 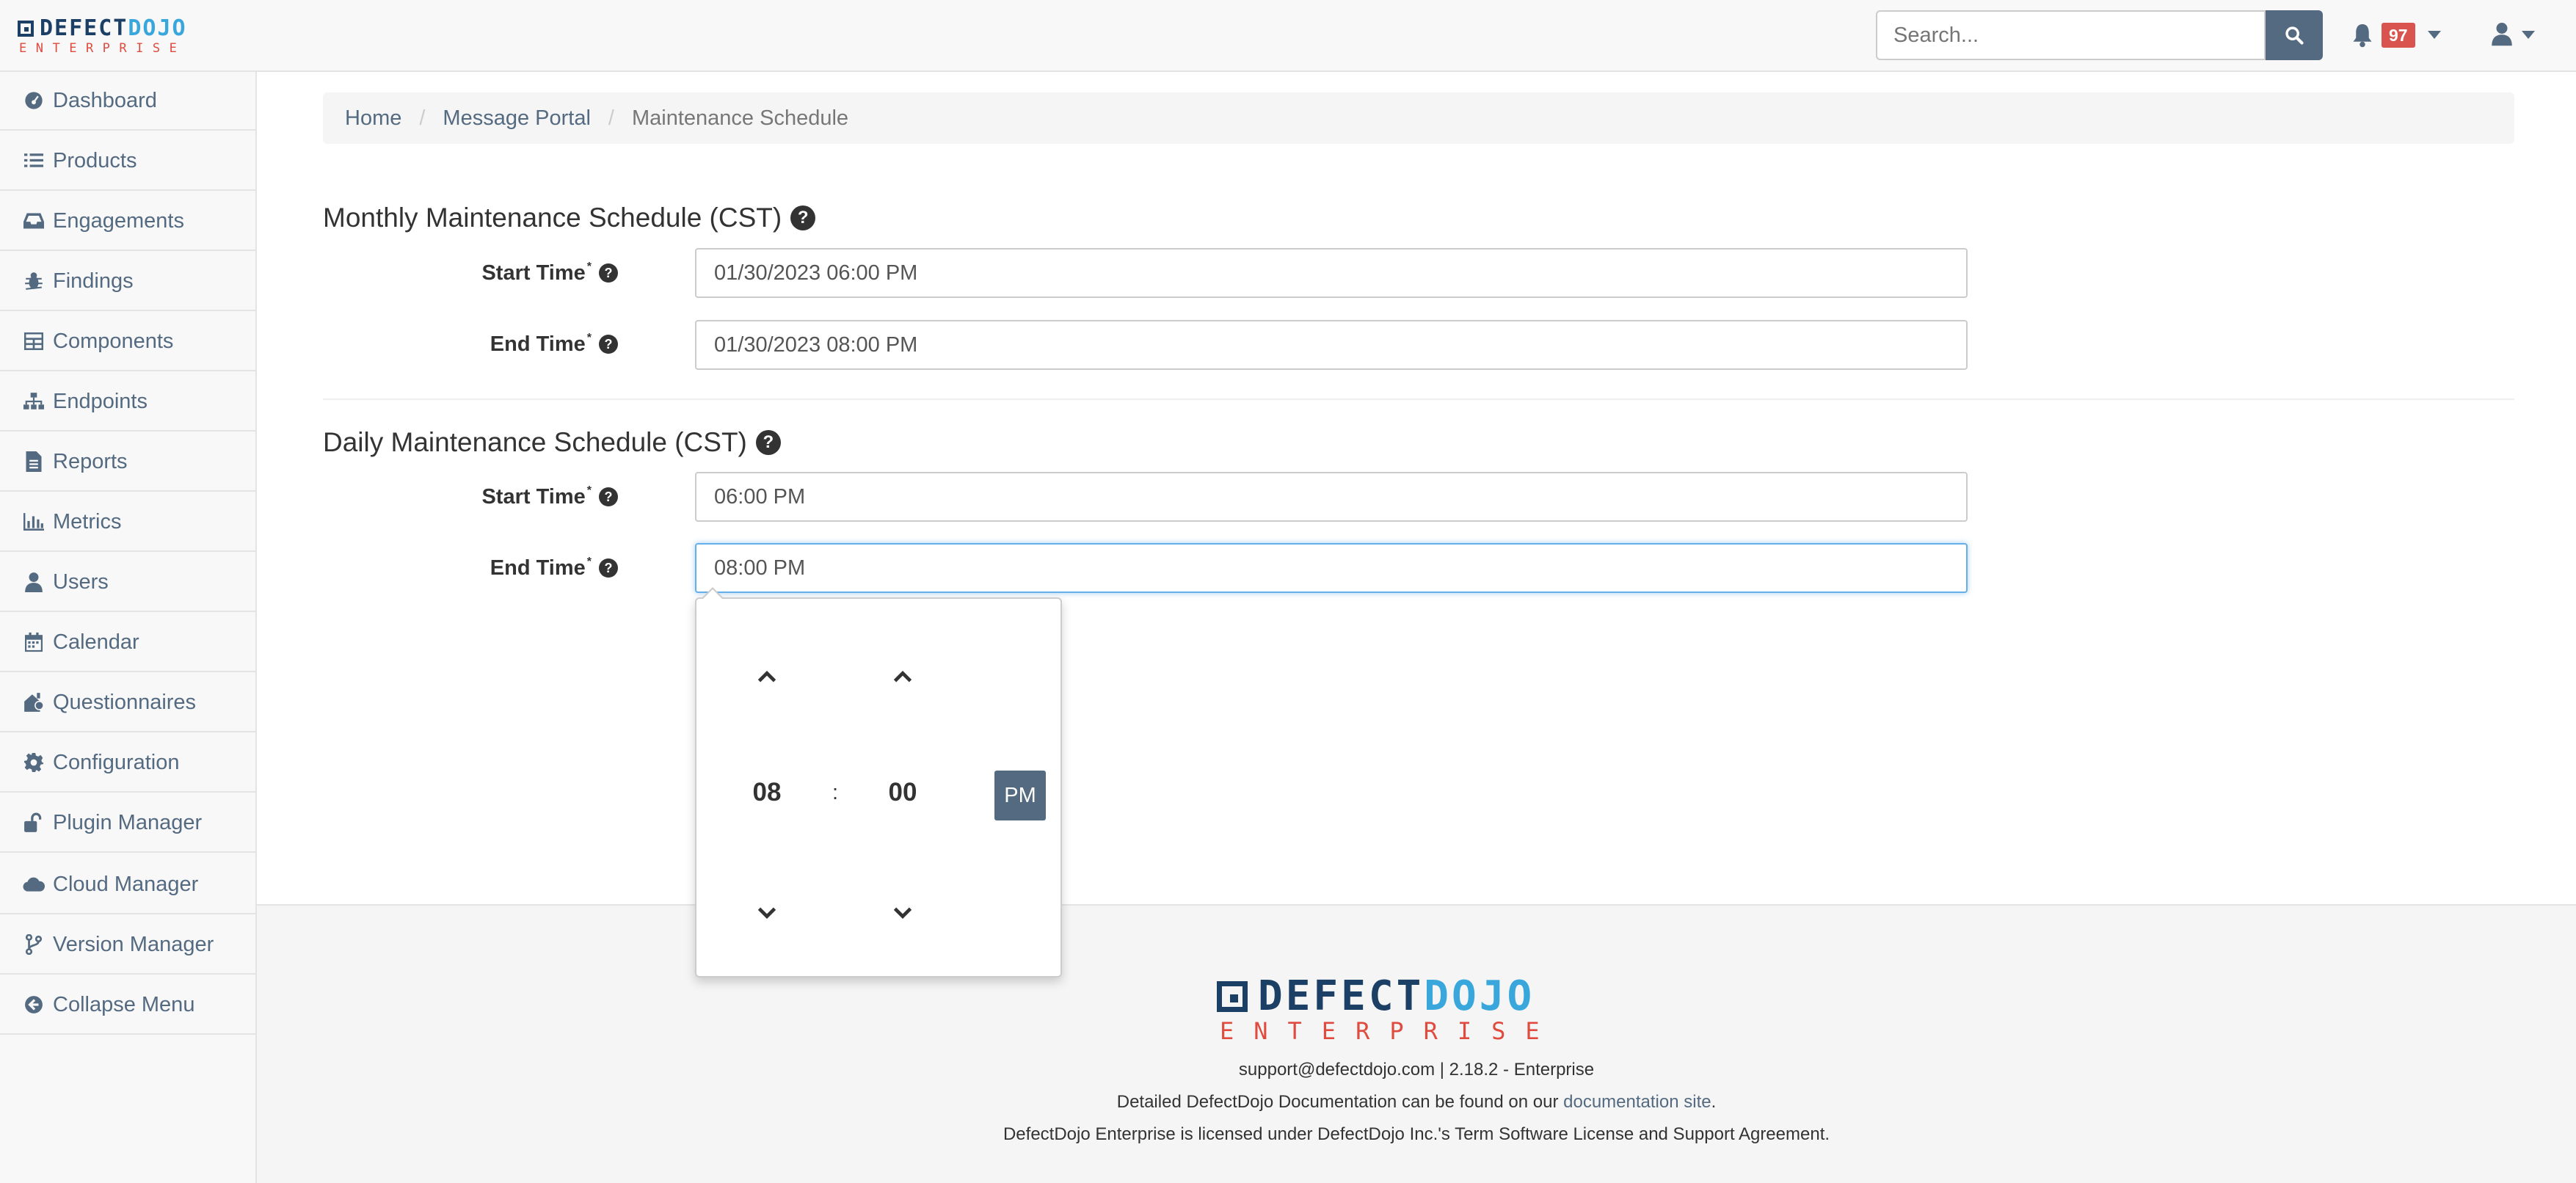 I want to click on breadcrumb-home-link: Home, so click(x=373, y=118).